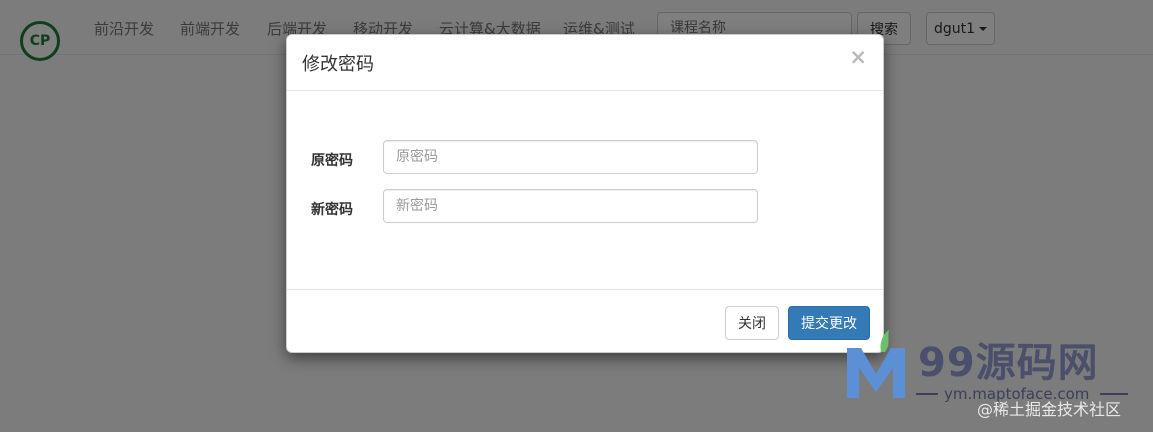 This screenshot has width=1153, height=432. I want to click on watermark-divider-left, so click(927, 394).